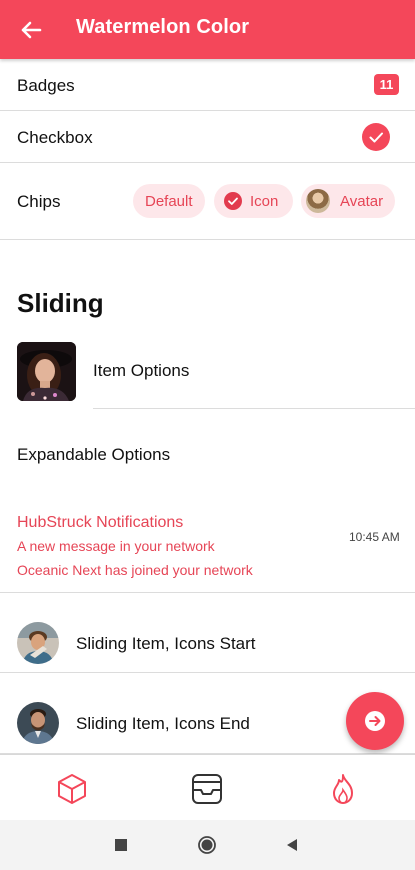  Describe the element at coordinates (93, 455) in the screenshot. I see `expandable-options-label: Expandable Options` at that location.